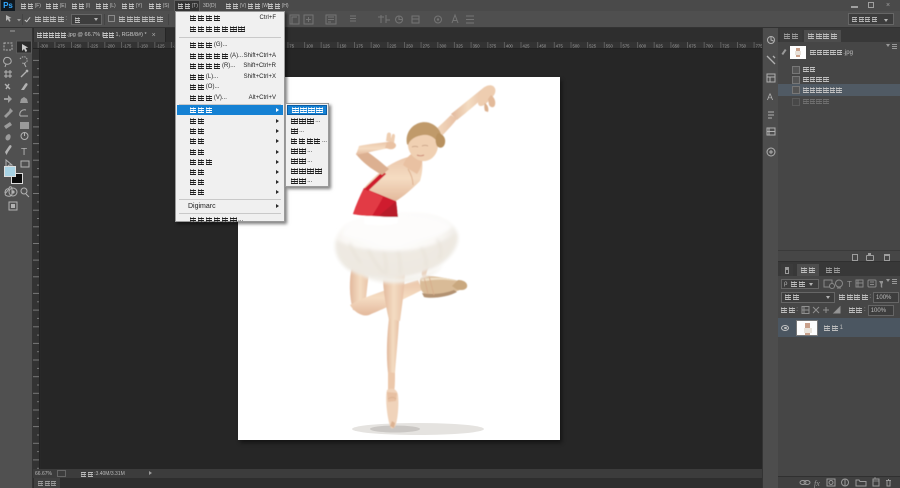  Describe the element at coordinates (560, 46) in the screenshot. I see `svg-text: 475` at that location.